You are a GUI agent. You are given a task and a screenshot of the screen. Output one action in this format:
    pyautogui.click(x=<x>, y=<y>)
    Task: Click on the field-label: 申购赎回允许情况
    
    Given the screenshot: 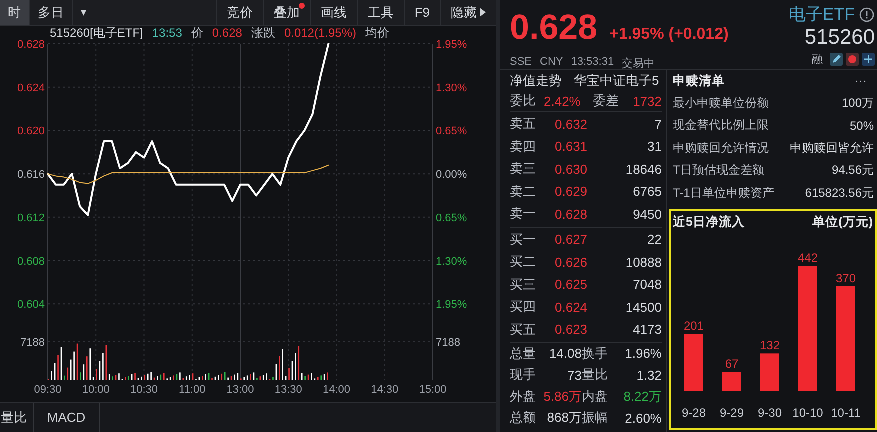 What is the action you would take?
    pyautogui.click(x=721, y=148)
    